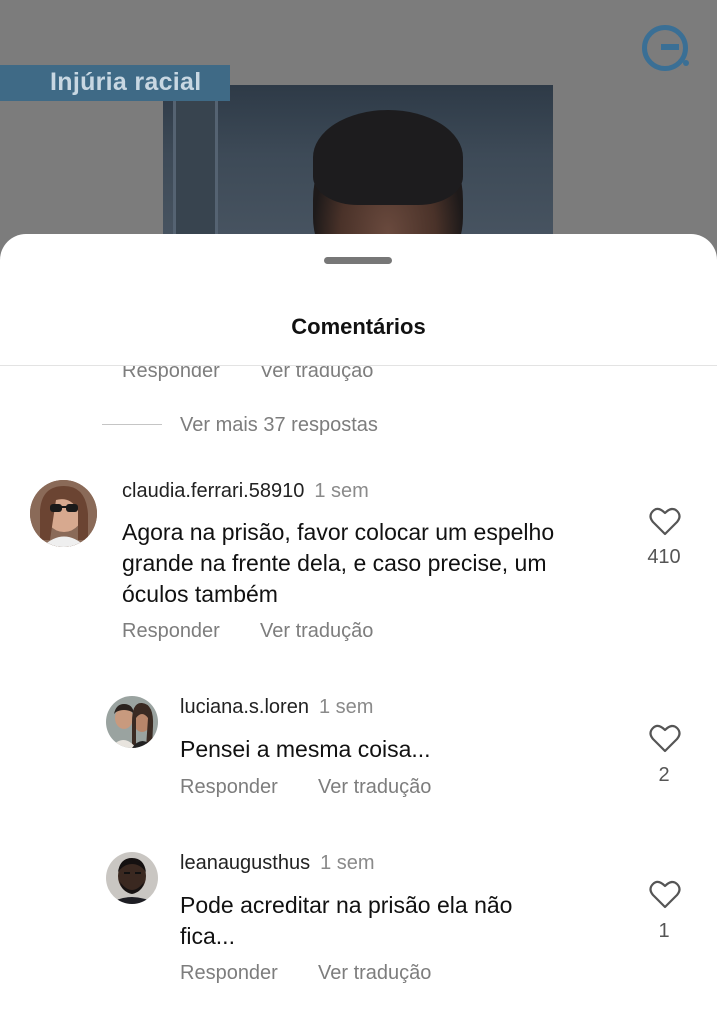 The width and height of the screenshot is (717, 1009). Describe the element at coordinates (358, 260) in the screenshot. I see `drag-handle` at that location.